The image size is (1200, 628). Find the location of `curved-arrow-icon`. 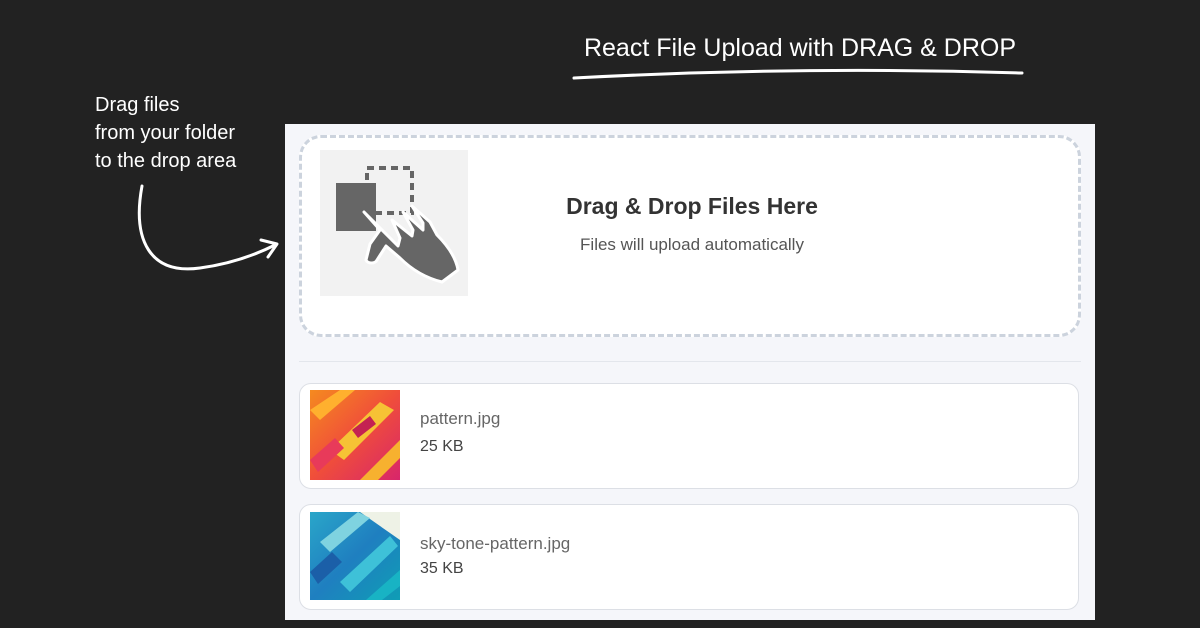

curved-arrow-icon is located at coordinates (208, 227).